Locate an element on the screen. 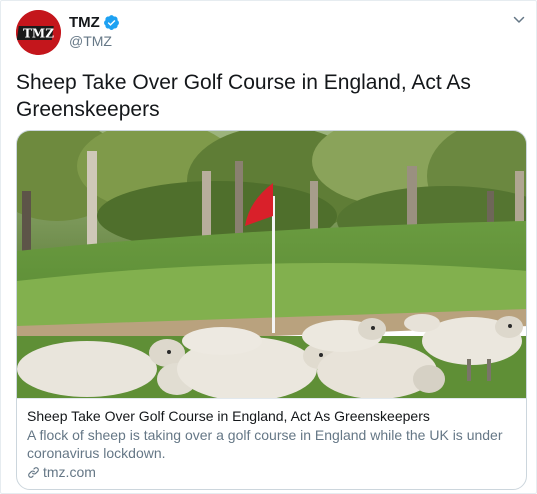  author-name-row: TMZ is located at coordinates (94, 22).